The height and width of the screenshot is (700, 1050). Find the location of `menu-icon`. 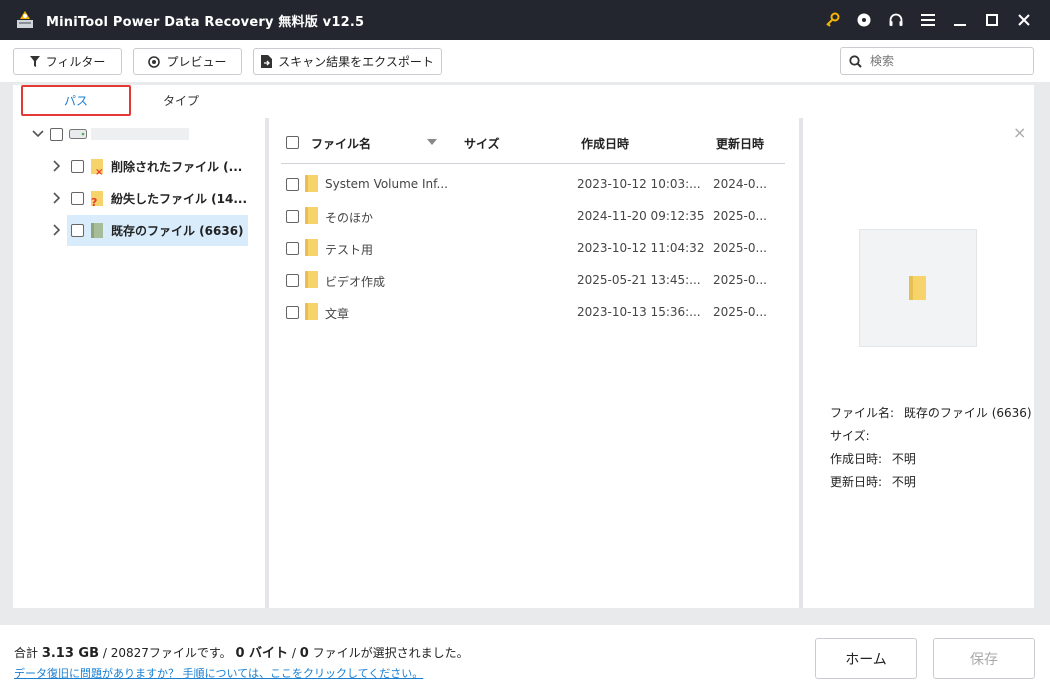

menu-icon is located at coordinates (928, 20).